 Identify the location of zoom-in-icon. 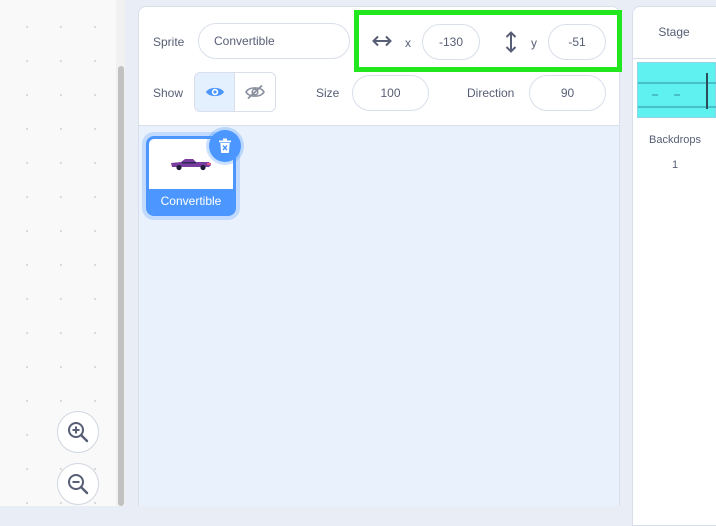
(78, 432).